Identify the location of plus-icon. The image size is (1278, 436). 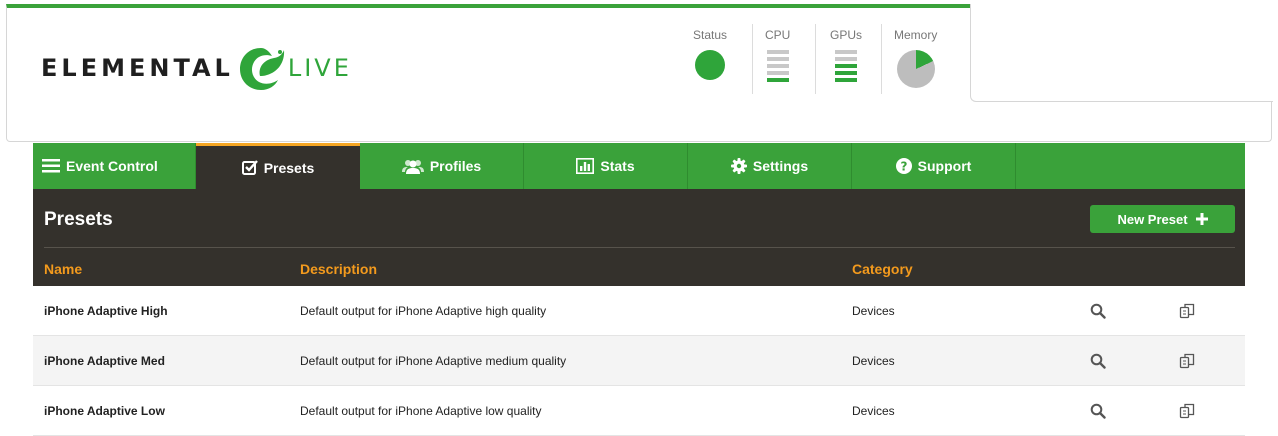
(1201, 219).